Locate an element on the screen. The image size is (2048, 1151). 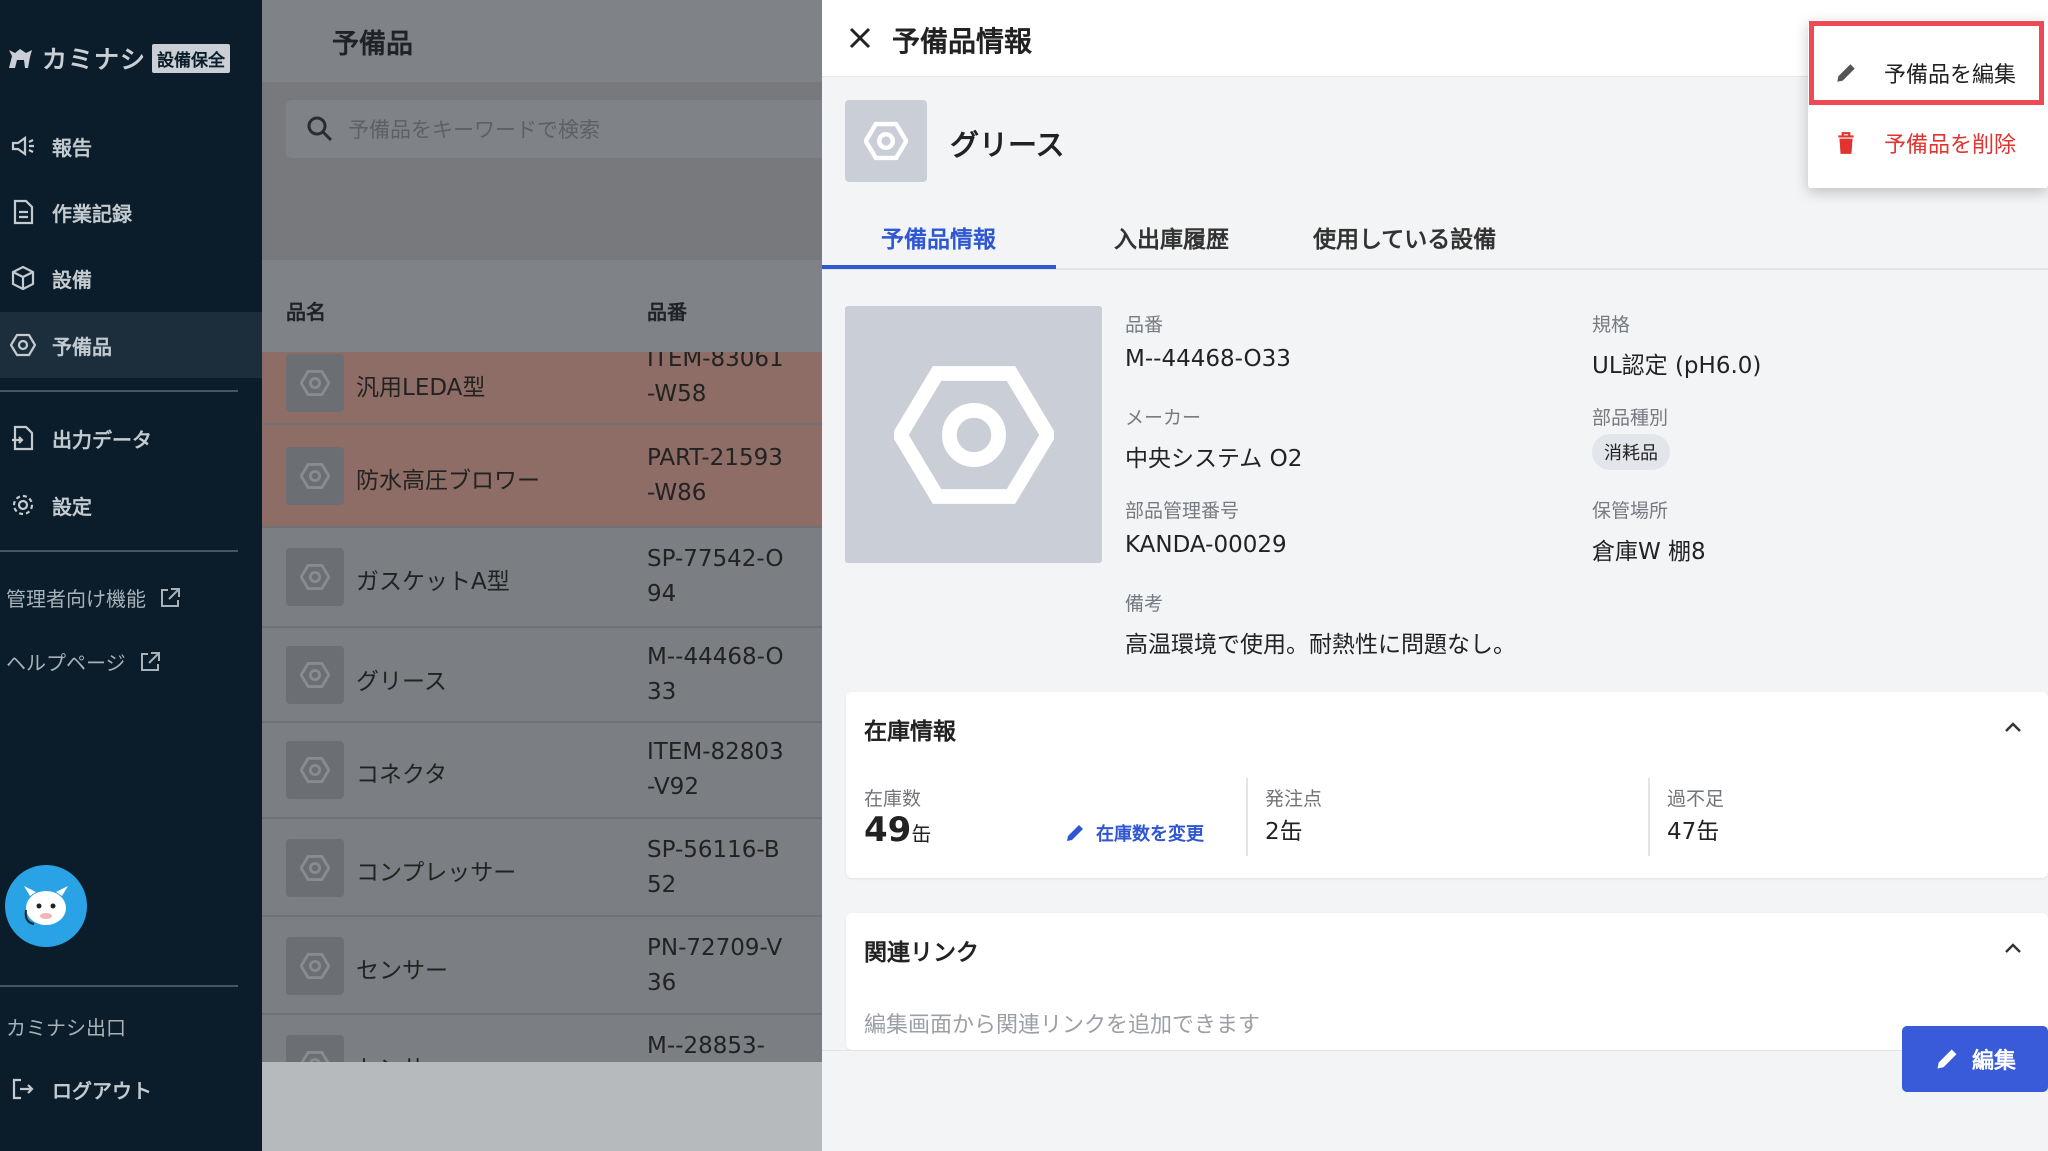
goat-logo-icon is located at coordinates (20, 58).